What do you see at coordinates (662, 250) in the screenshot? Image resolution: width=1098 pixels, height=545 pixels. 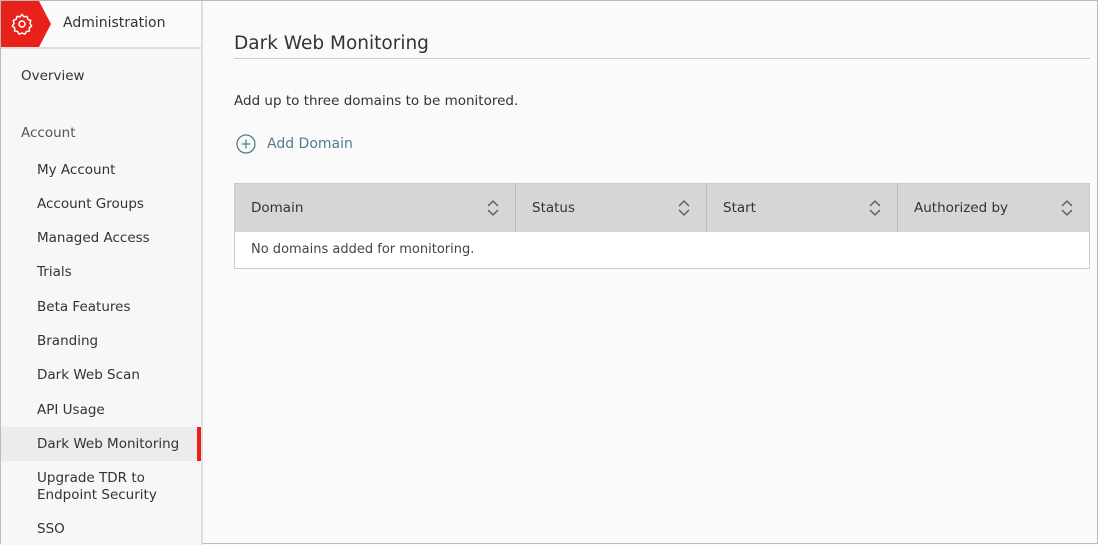 I see `table-row: No domains added for monitoring.` at bounding box center [662, 250].